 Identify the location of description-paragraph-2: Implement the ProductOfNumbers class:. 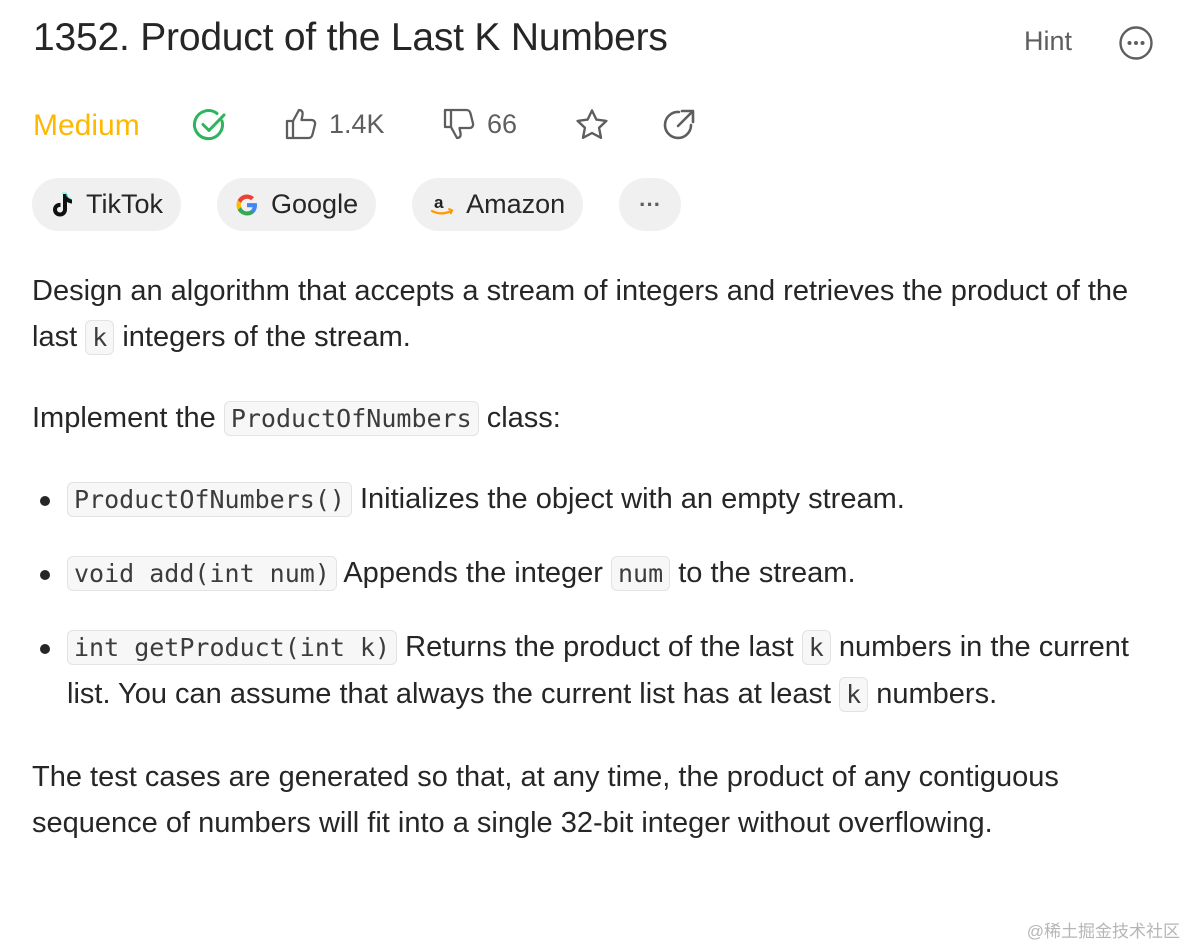
(296, 418).